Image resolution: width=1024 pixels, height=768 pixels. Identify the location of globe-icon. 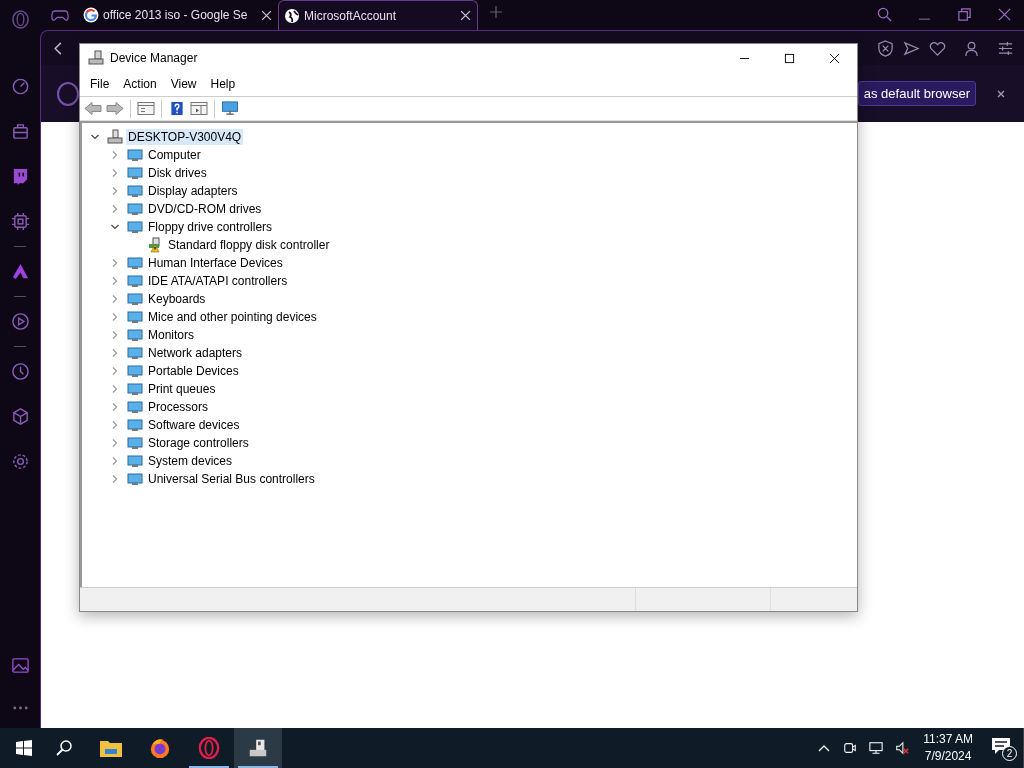
(292, 15).